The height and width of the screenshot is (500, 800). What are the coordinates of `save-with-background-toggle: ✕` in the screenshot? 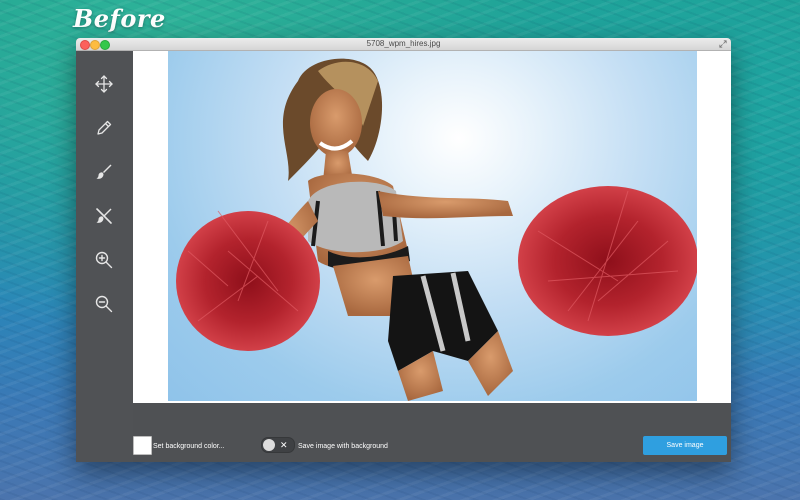 It's located at (278, 445).